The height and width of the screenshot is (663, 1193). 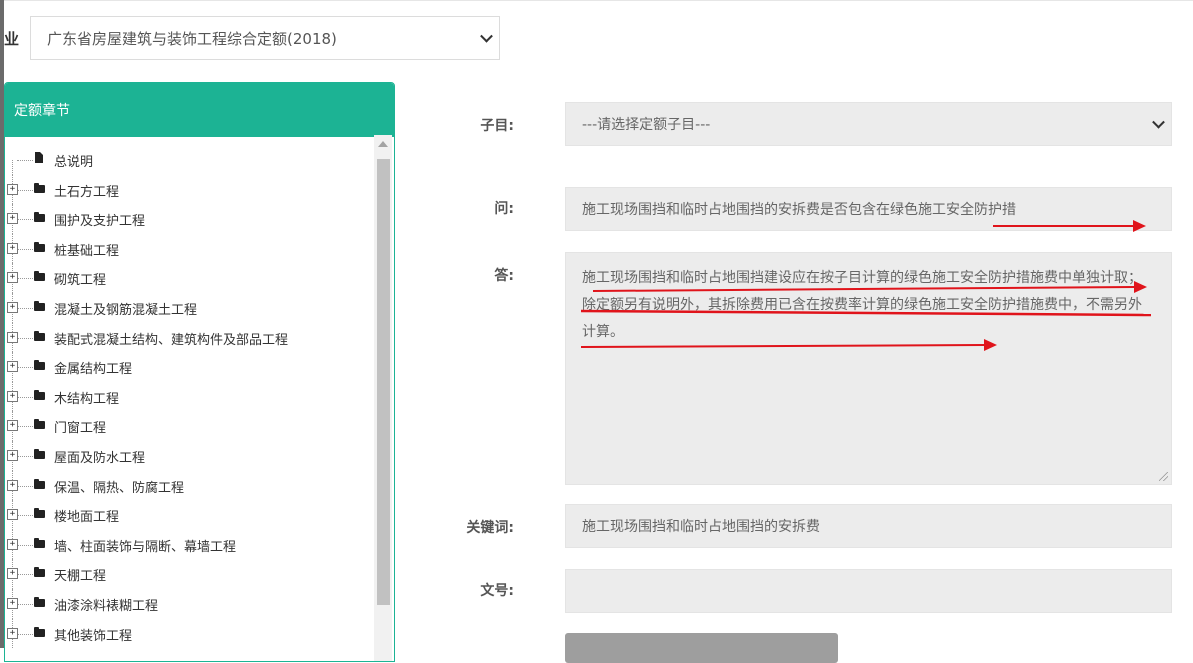 What do you see at coordinates (145, 547) in the screenshot?
I see `tree-item-label: 墙、柱面装饰与隔断、幕墙工程` at bounding box center [145, 547].